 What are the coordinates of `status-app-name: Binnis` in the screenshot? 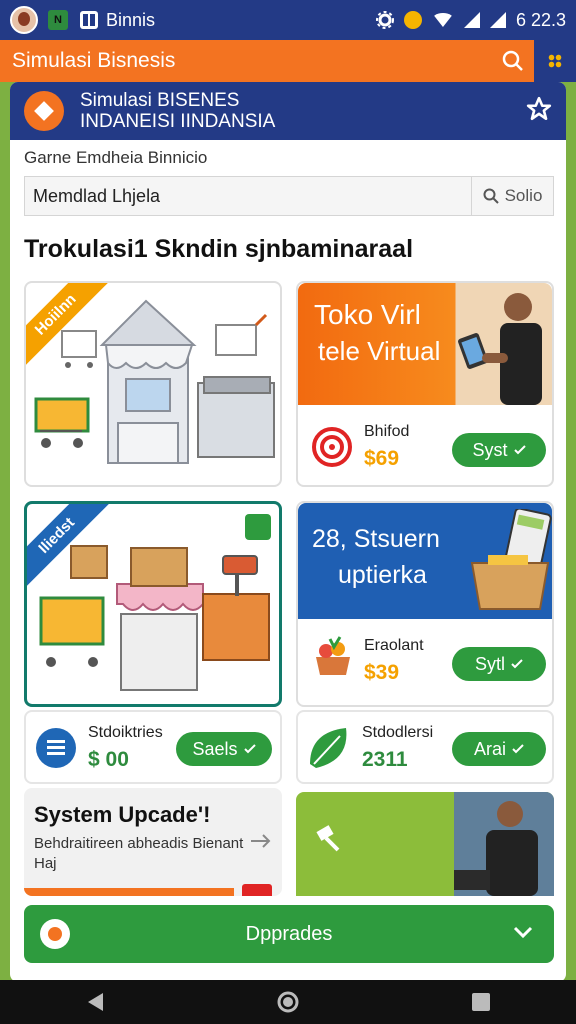 It's located at (131, 19).